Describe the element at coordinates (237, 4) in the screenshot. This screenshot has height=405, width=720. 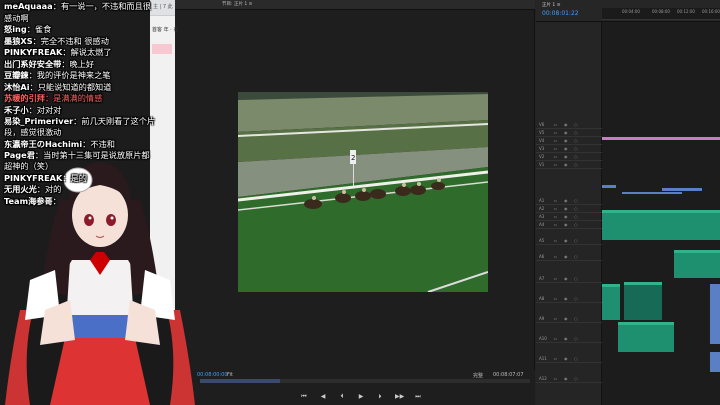
I see `tab-program-monitor: 节目: 正片 1 ≡` at that location.